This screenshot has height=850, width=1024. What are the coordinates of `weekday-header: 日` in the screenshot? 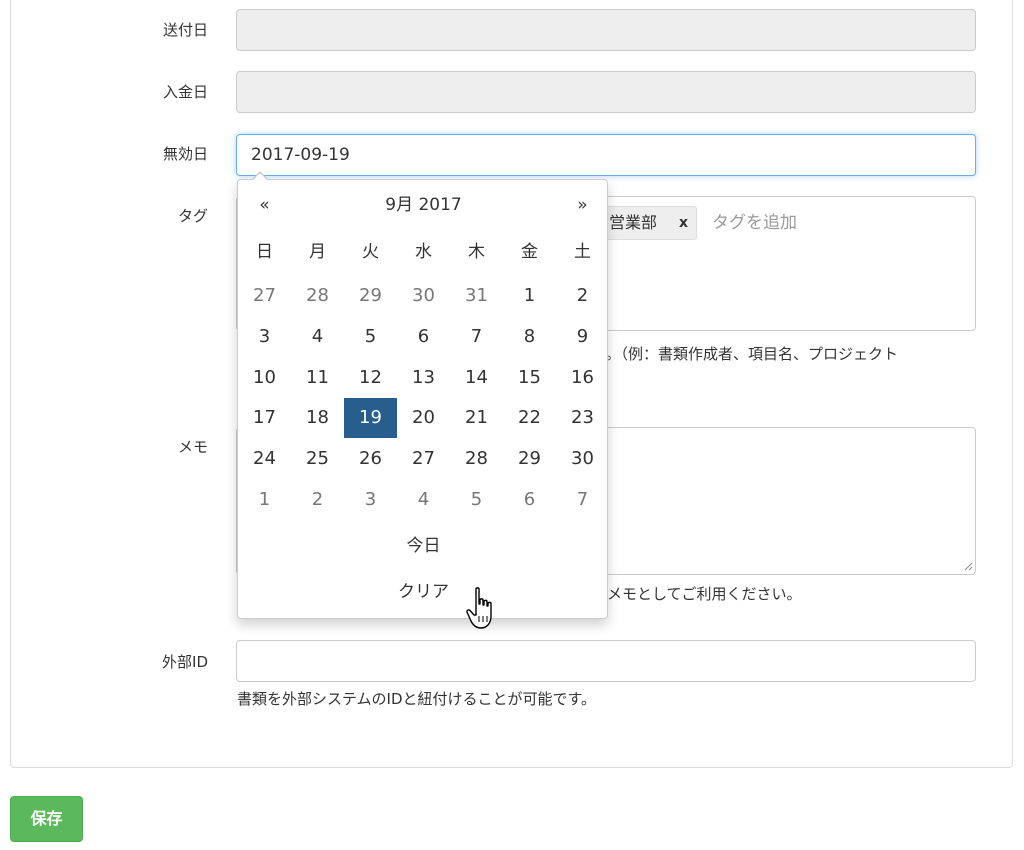 It's located at (264, 252).